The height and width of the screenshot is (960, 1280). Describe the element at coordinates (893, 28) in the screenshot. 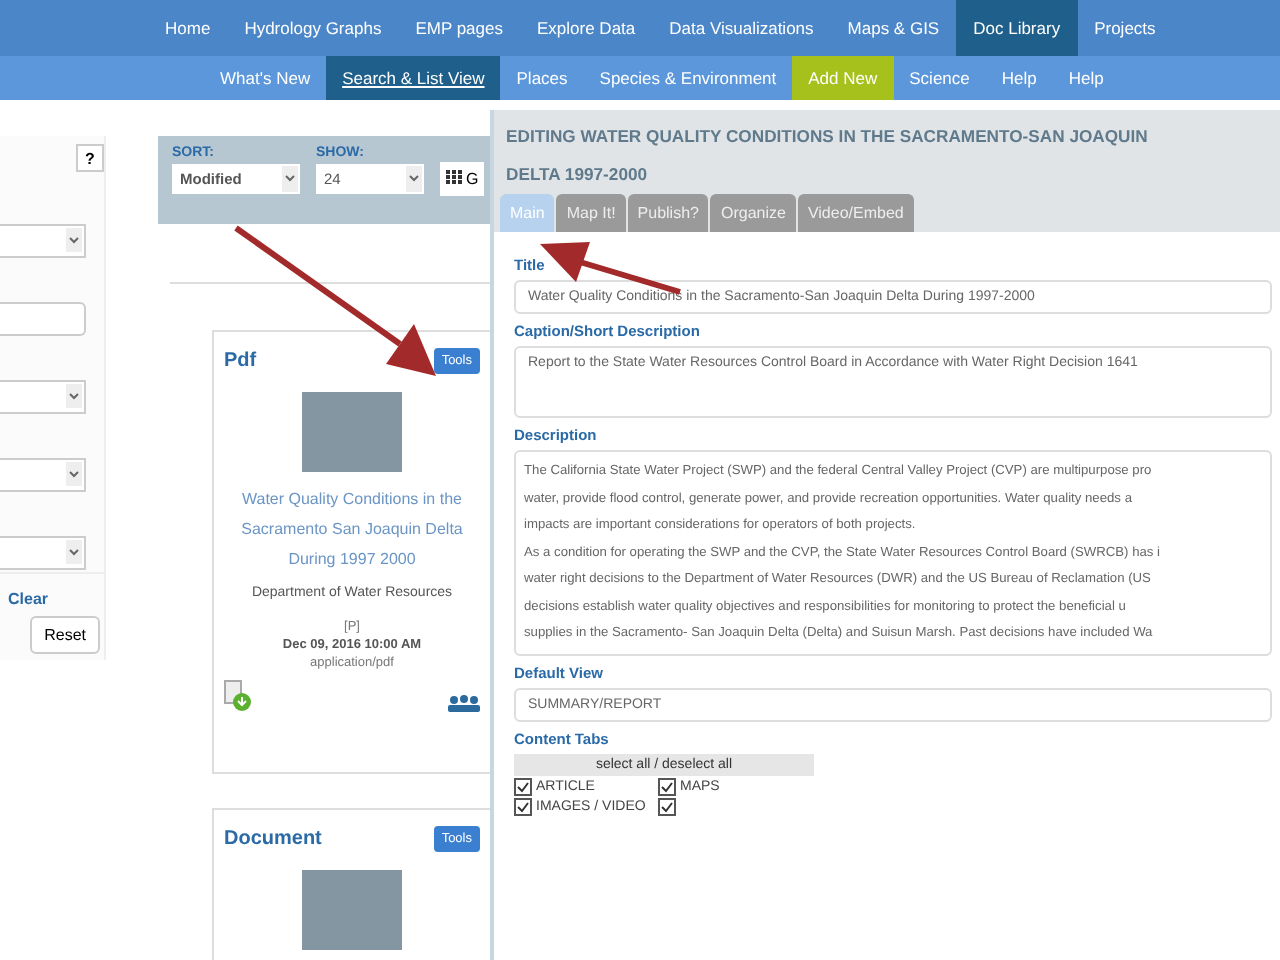

I see `nav-link: Maps & GIS` at that location.